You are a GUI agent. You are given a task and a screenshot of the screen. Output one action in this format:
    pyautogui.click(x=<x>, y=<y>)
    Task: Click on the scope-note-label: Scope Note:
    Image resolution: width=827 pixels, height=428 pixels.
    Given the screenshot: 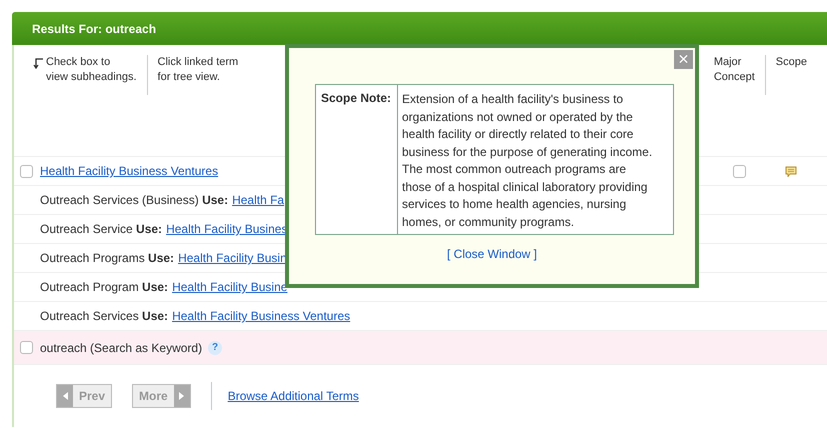 What is the action you would take?
    pyautogui.click(x=357, y=159)
    